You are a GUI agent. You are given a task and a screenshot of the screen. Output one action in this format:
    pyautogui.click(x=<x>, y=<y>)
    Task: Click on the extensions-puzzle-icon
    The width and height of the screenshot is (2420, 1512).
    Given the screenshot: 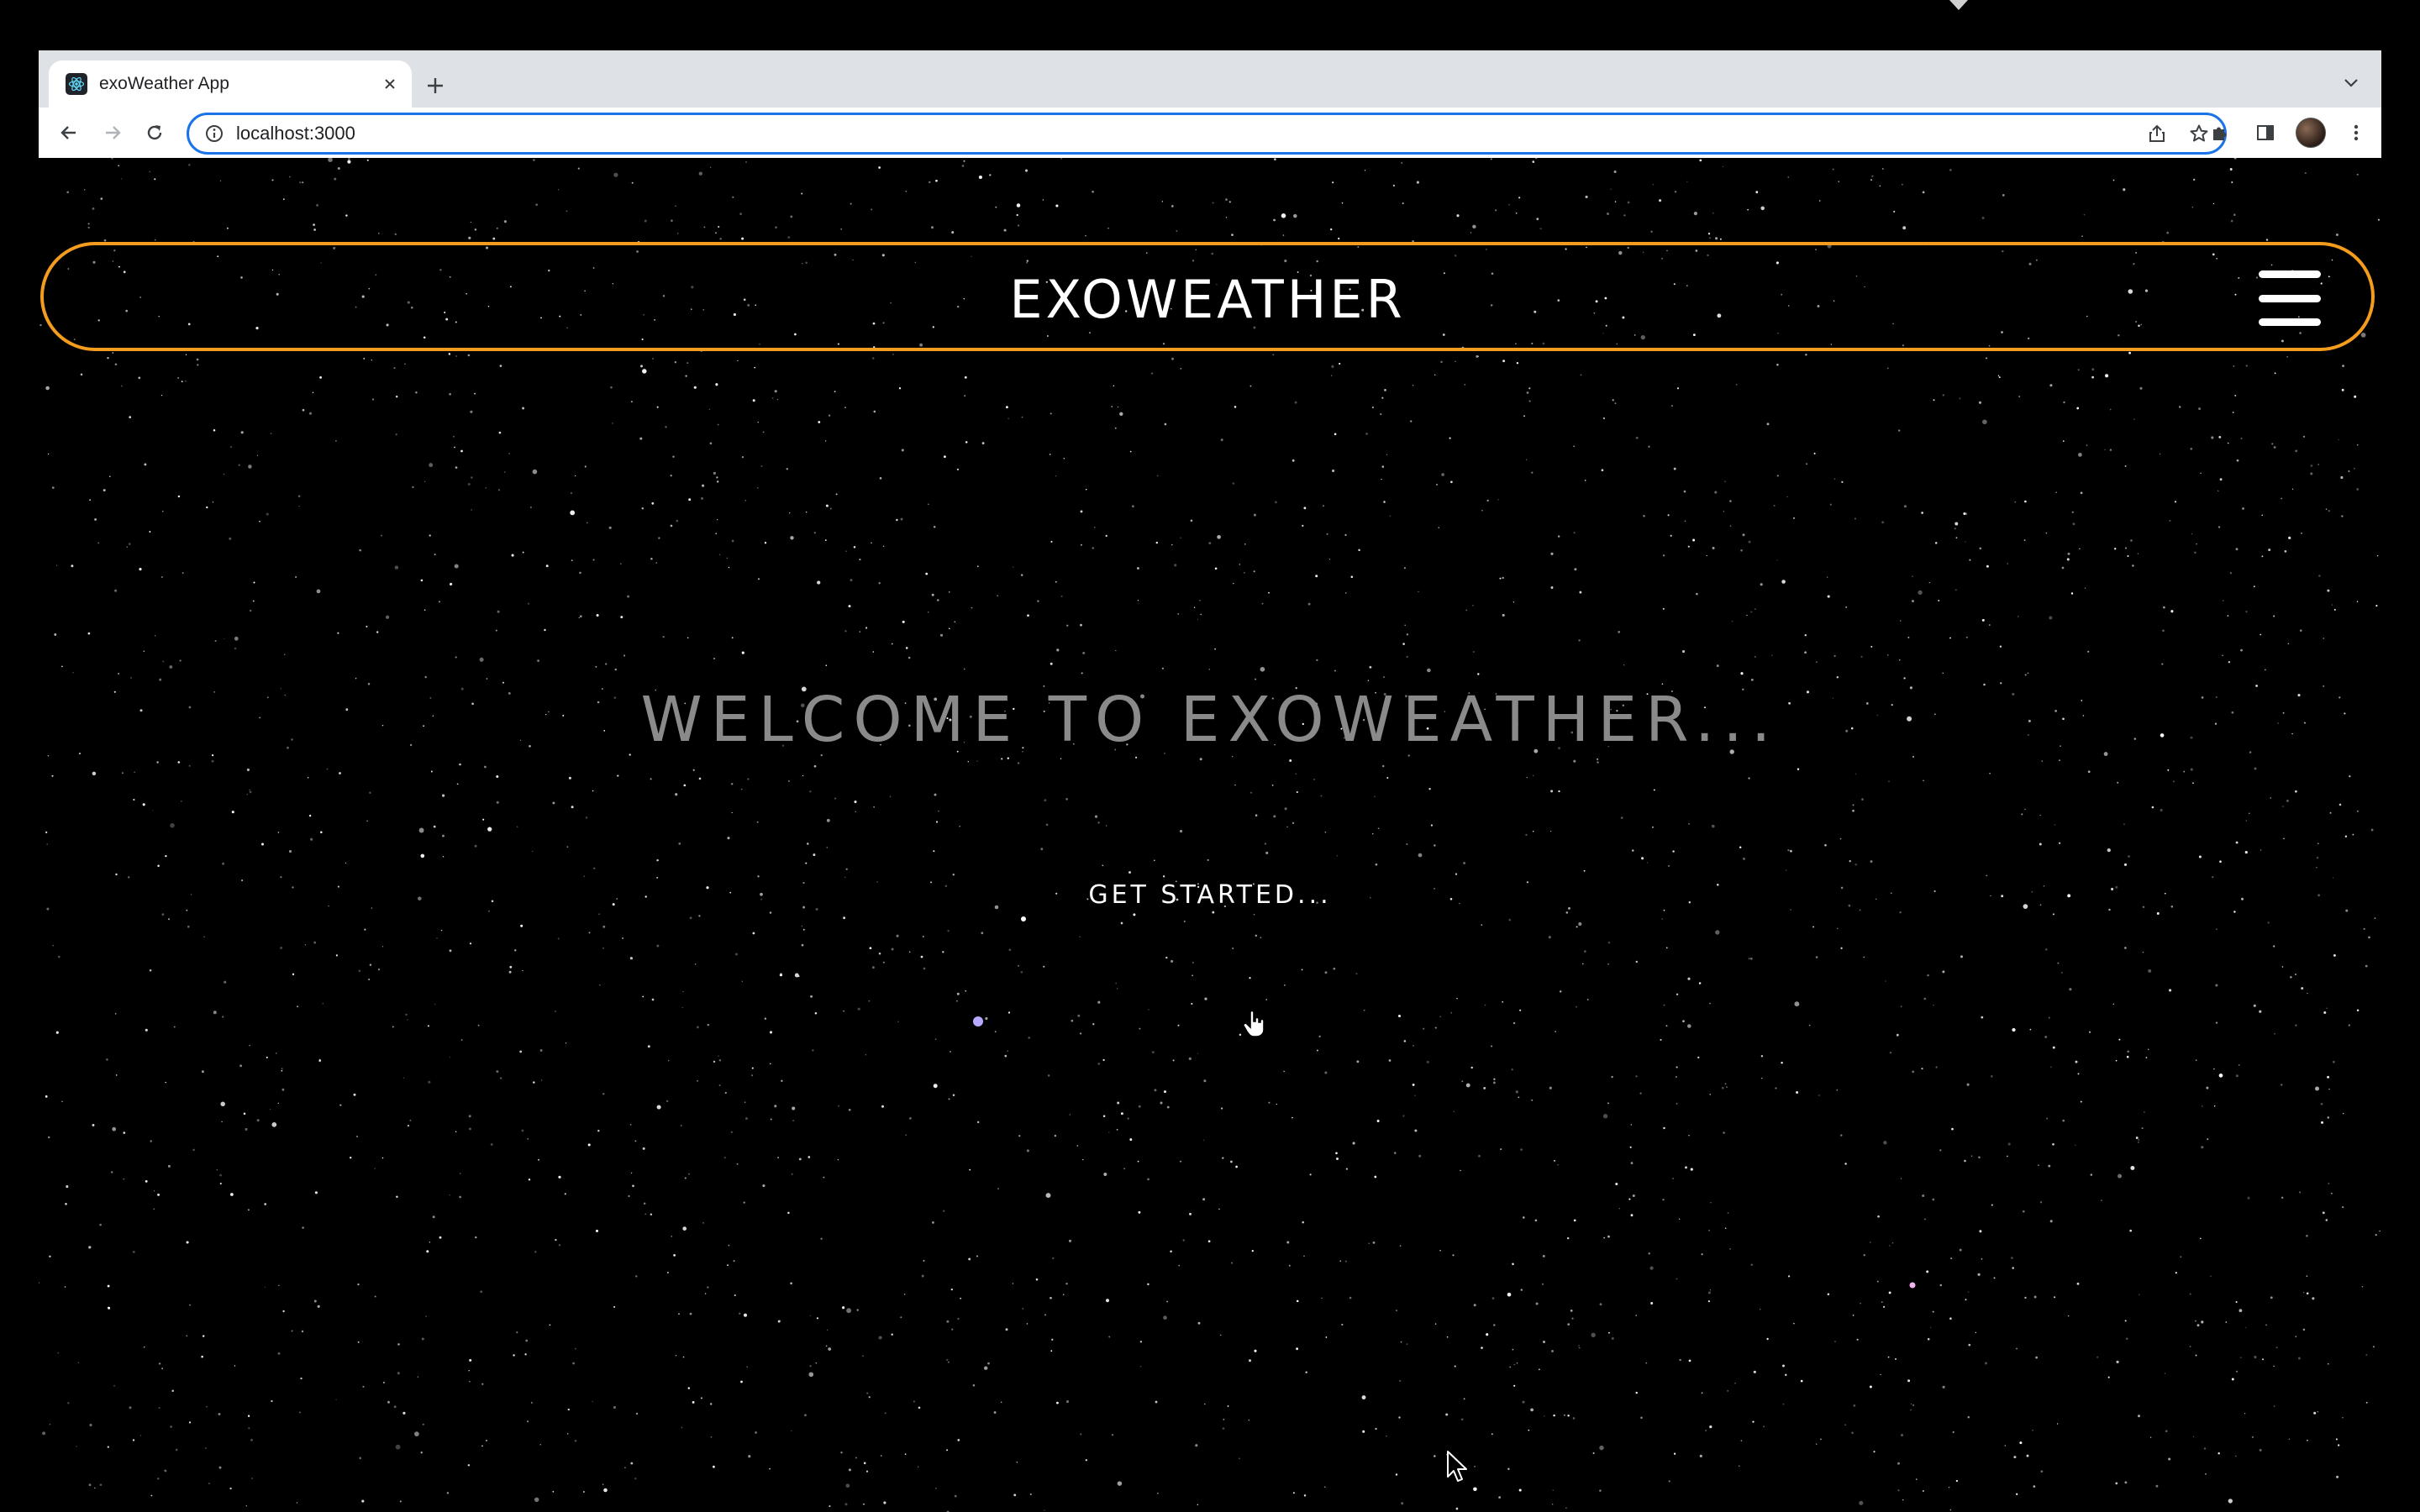 What is the action you would take?
    pyautogui.click(x=2220, y=133)
    